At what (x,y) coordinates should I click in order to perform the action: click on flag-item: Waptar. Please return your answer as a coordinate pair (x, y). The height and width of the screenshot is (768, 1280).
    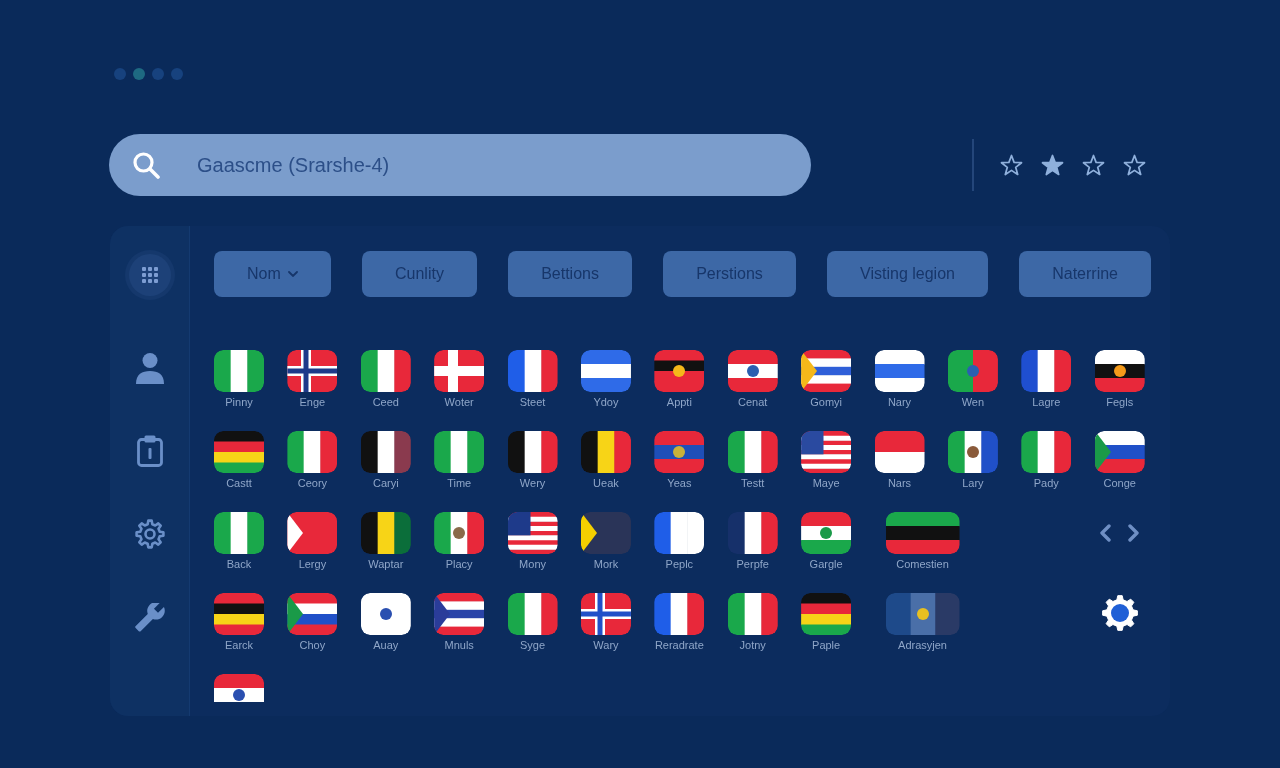
    Looking at the image, I should click on (385, 541).